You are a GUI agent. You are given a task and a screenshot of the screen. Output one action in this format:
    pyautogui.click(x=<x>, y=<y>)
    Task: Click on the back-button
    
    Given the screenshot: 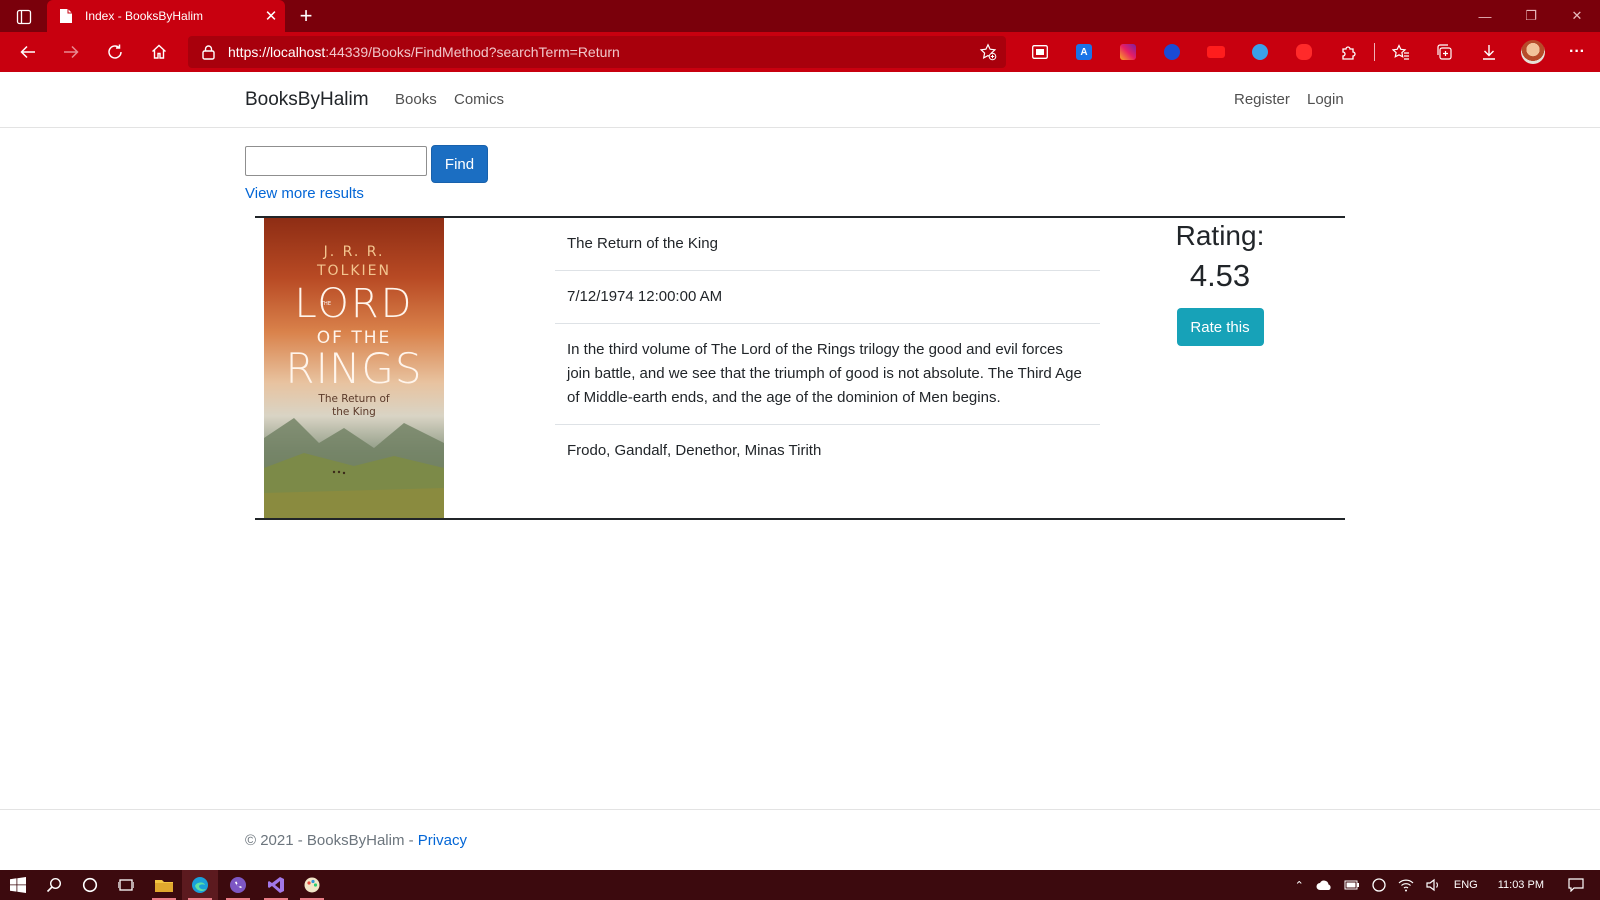 What is the action you would take?
    pyautogui.click(x=28, y=52)
    